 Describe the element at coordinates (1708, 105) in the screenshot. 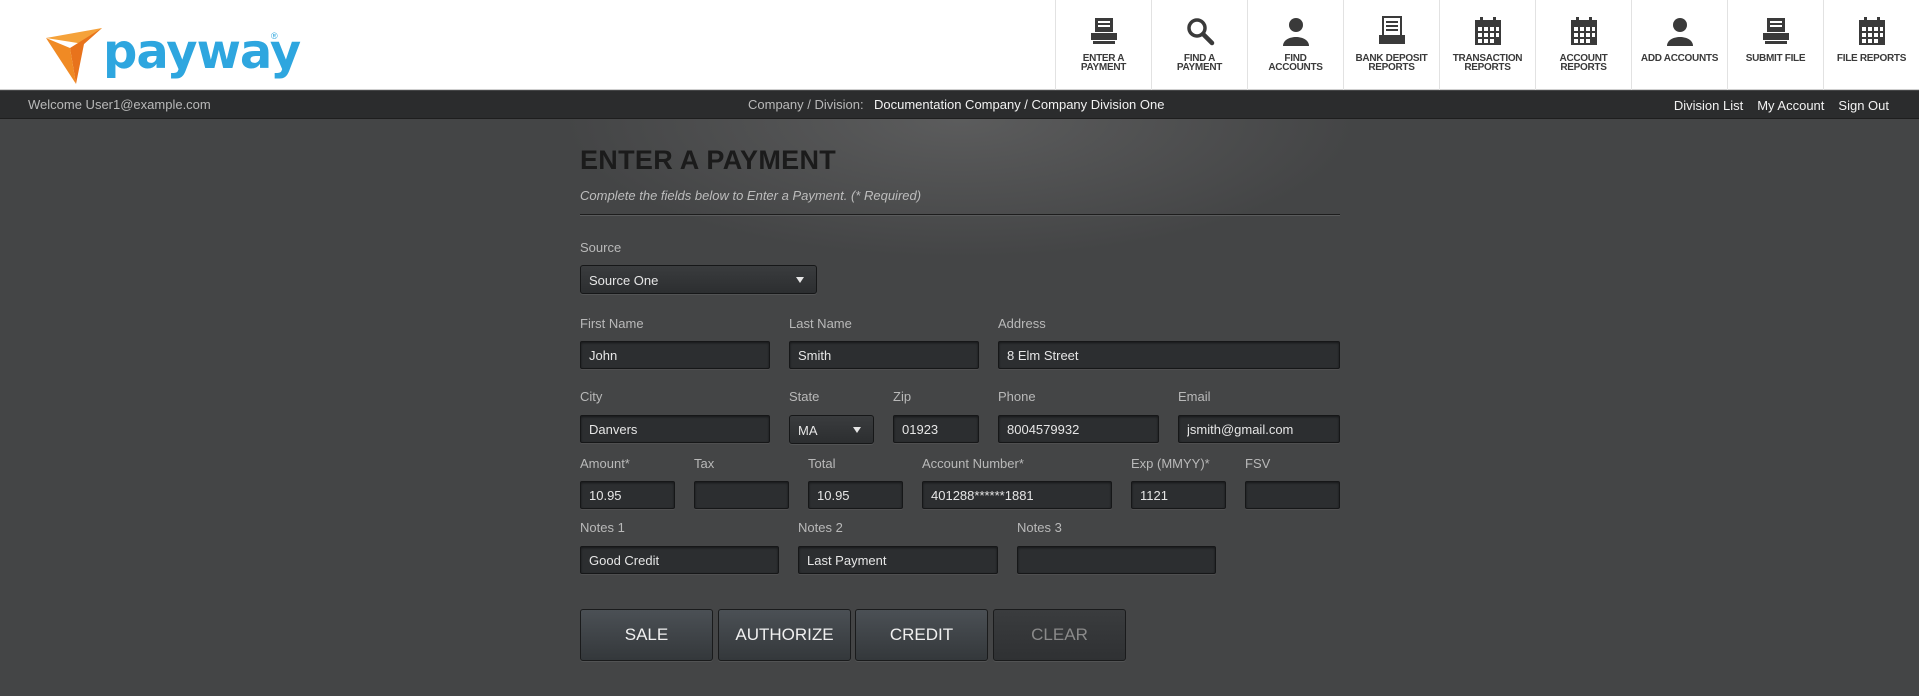

I see `division-list-link: Division List` at that location.